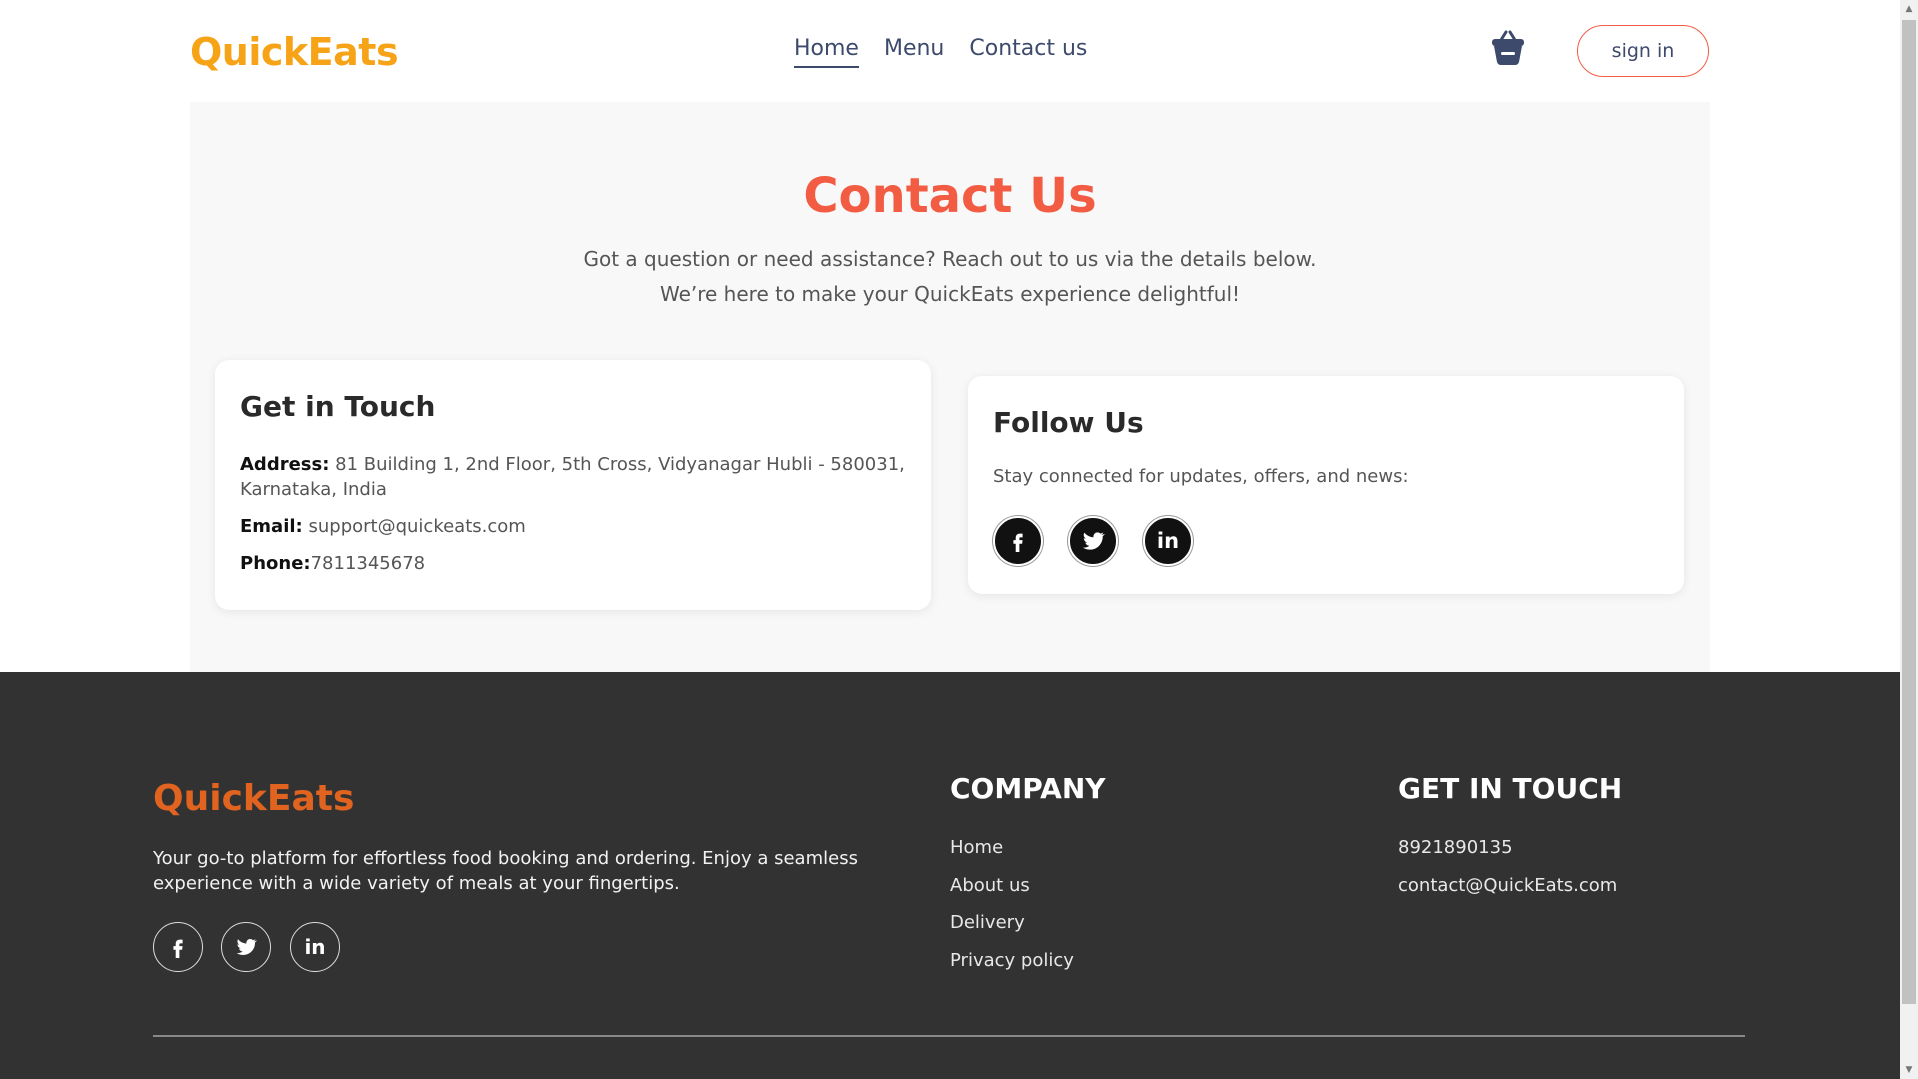 This screenshot has width=1918, height=1079. What do you see at coordinates (949, 1036) in the screenshot?
I see `footer-divider` at bounding box center [949, 1036].